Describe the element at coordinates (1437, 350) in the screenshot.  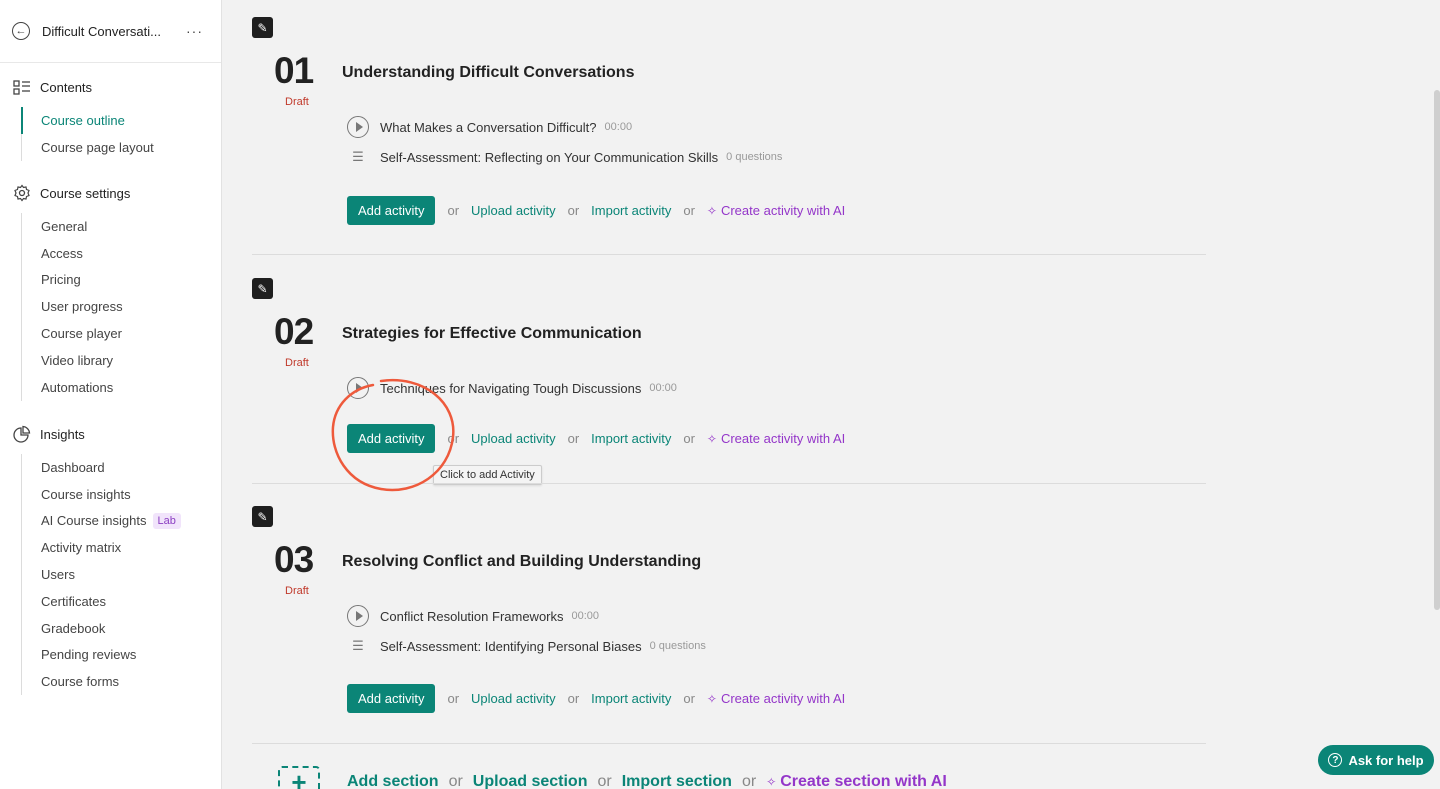
I see `scrollbar` at that location.